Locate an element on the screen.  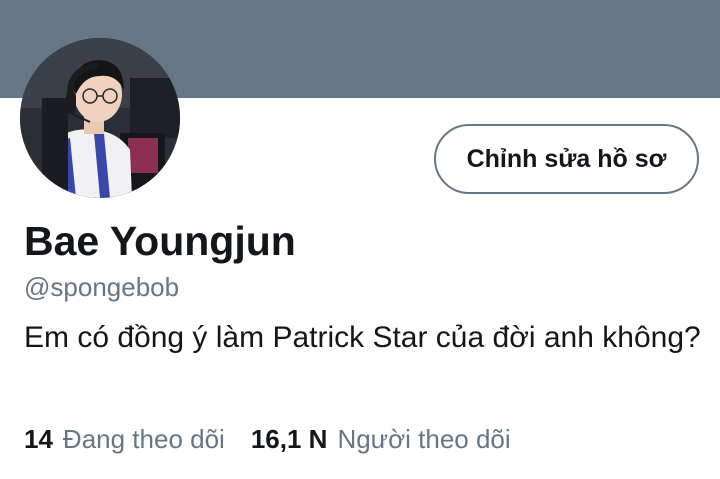
following-link: 14 Đang theo dõi is located at coordinates (124, 439).